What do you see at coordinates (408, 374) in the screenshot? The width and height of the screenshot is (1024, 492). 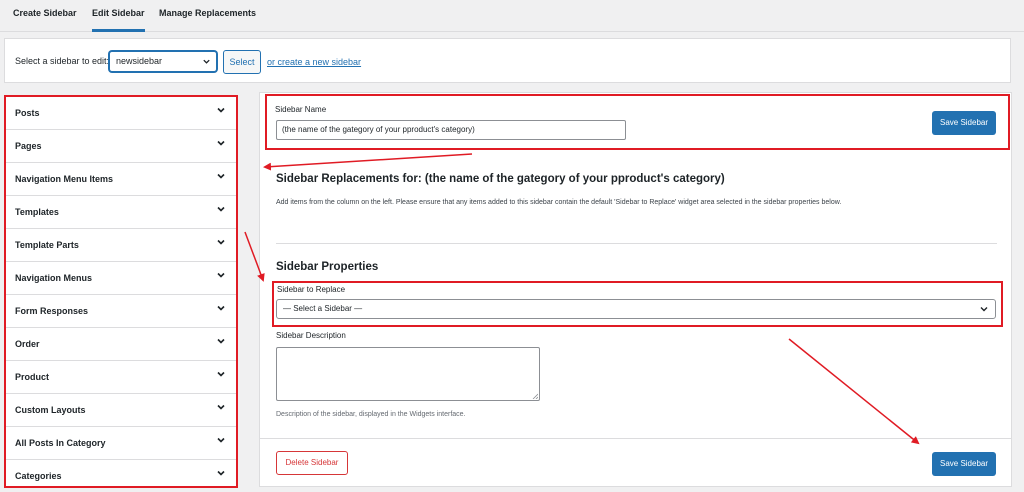 I see `sidebar-description-textarea` at bounding box center [408, 374].